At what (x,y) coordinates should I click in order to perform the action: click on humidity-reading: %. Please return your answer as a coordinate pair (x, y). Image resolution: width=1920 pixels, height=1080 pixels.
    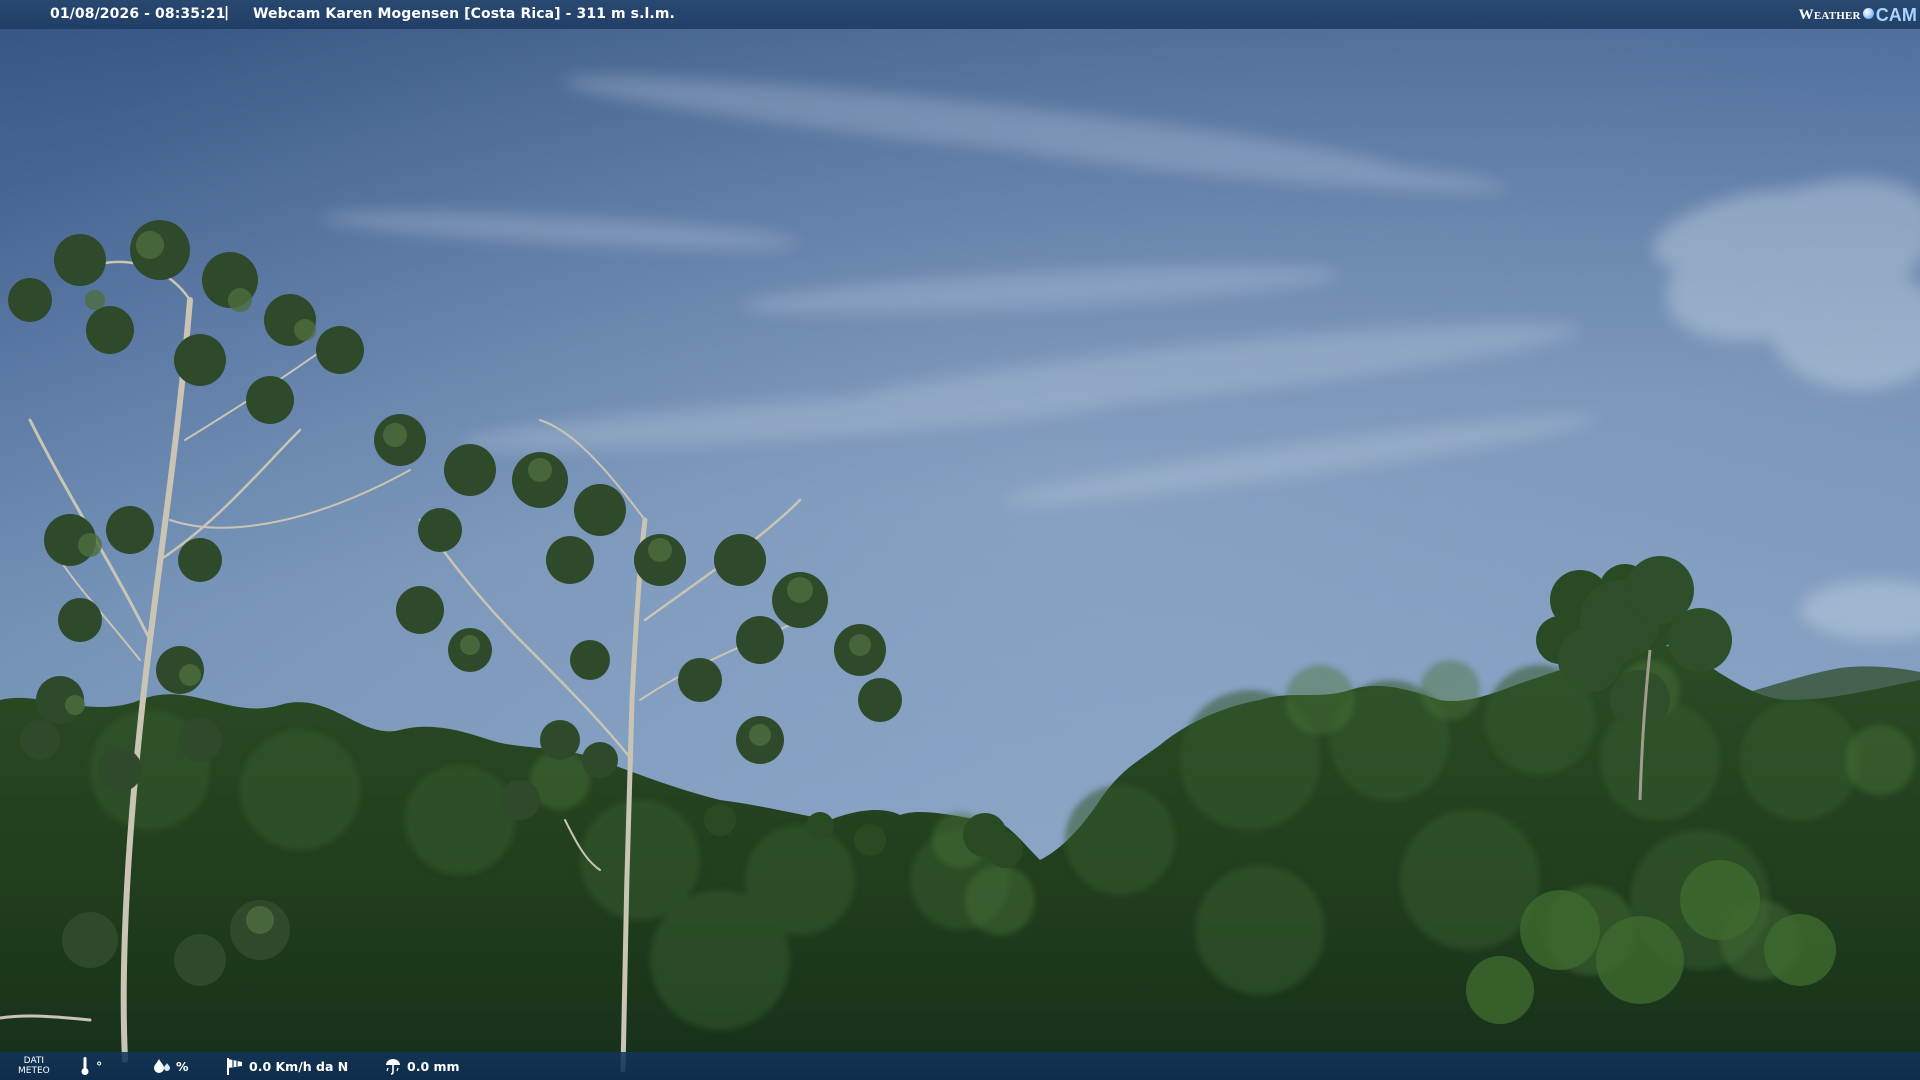
    Looking at the image, I should click on (170, 1066).